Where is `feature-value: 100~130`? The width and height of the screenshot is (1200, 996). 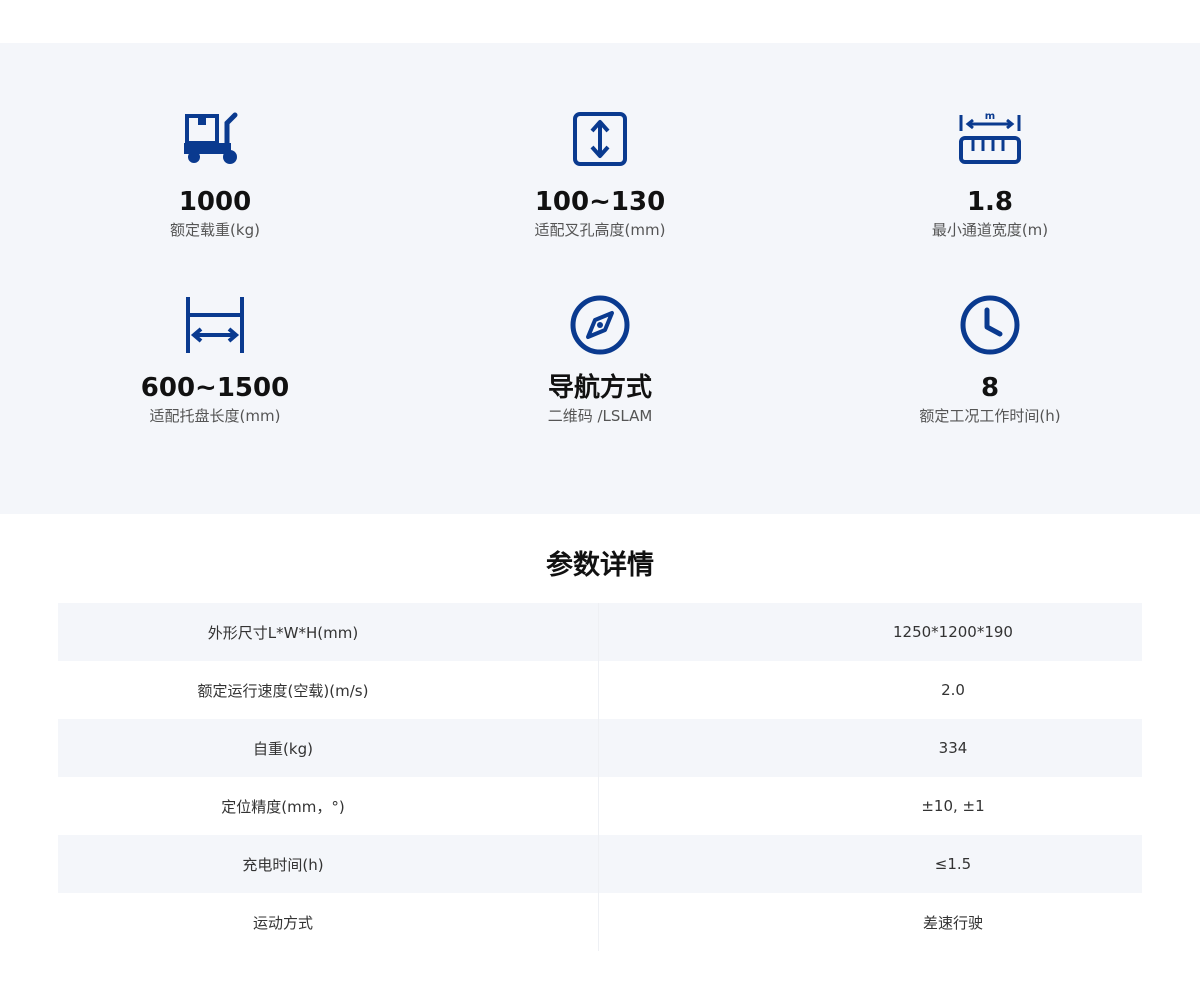
feature-value: 100~130 is located at coordinates (600, 202).